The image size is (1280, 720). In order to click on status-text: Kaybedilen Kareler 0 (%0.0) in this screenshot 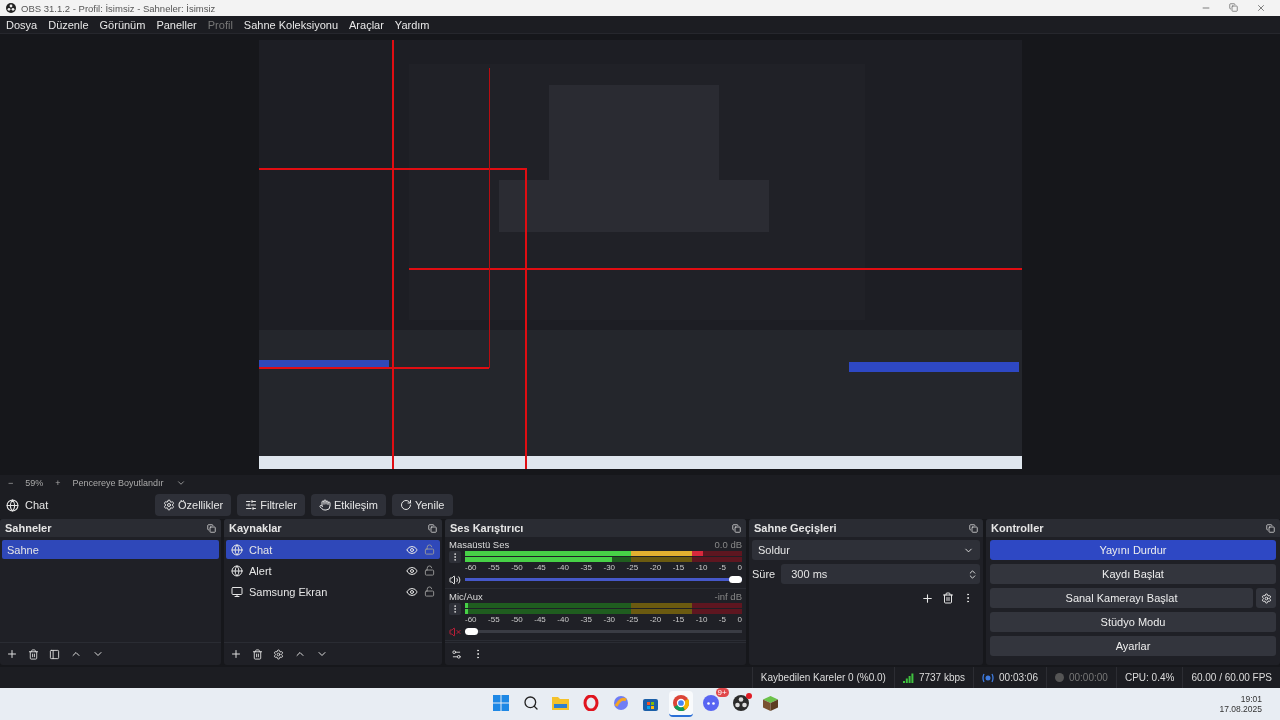, I will do `click(823, 677)`.